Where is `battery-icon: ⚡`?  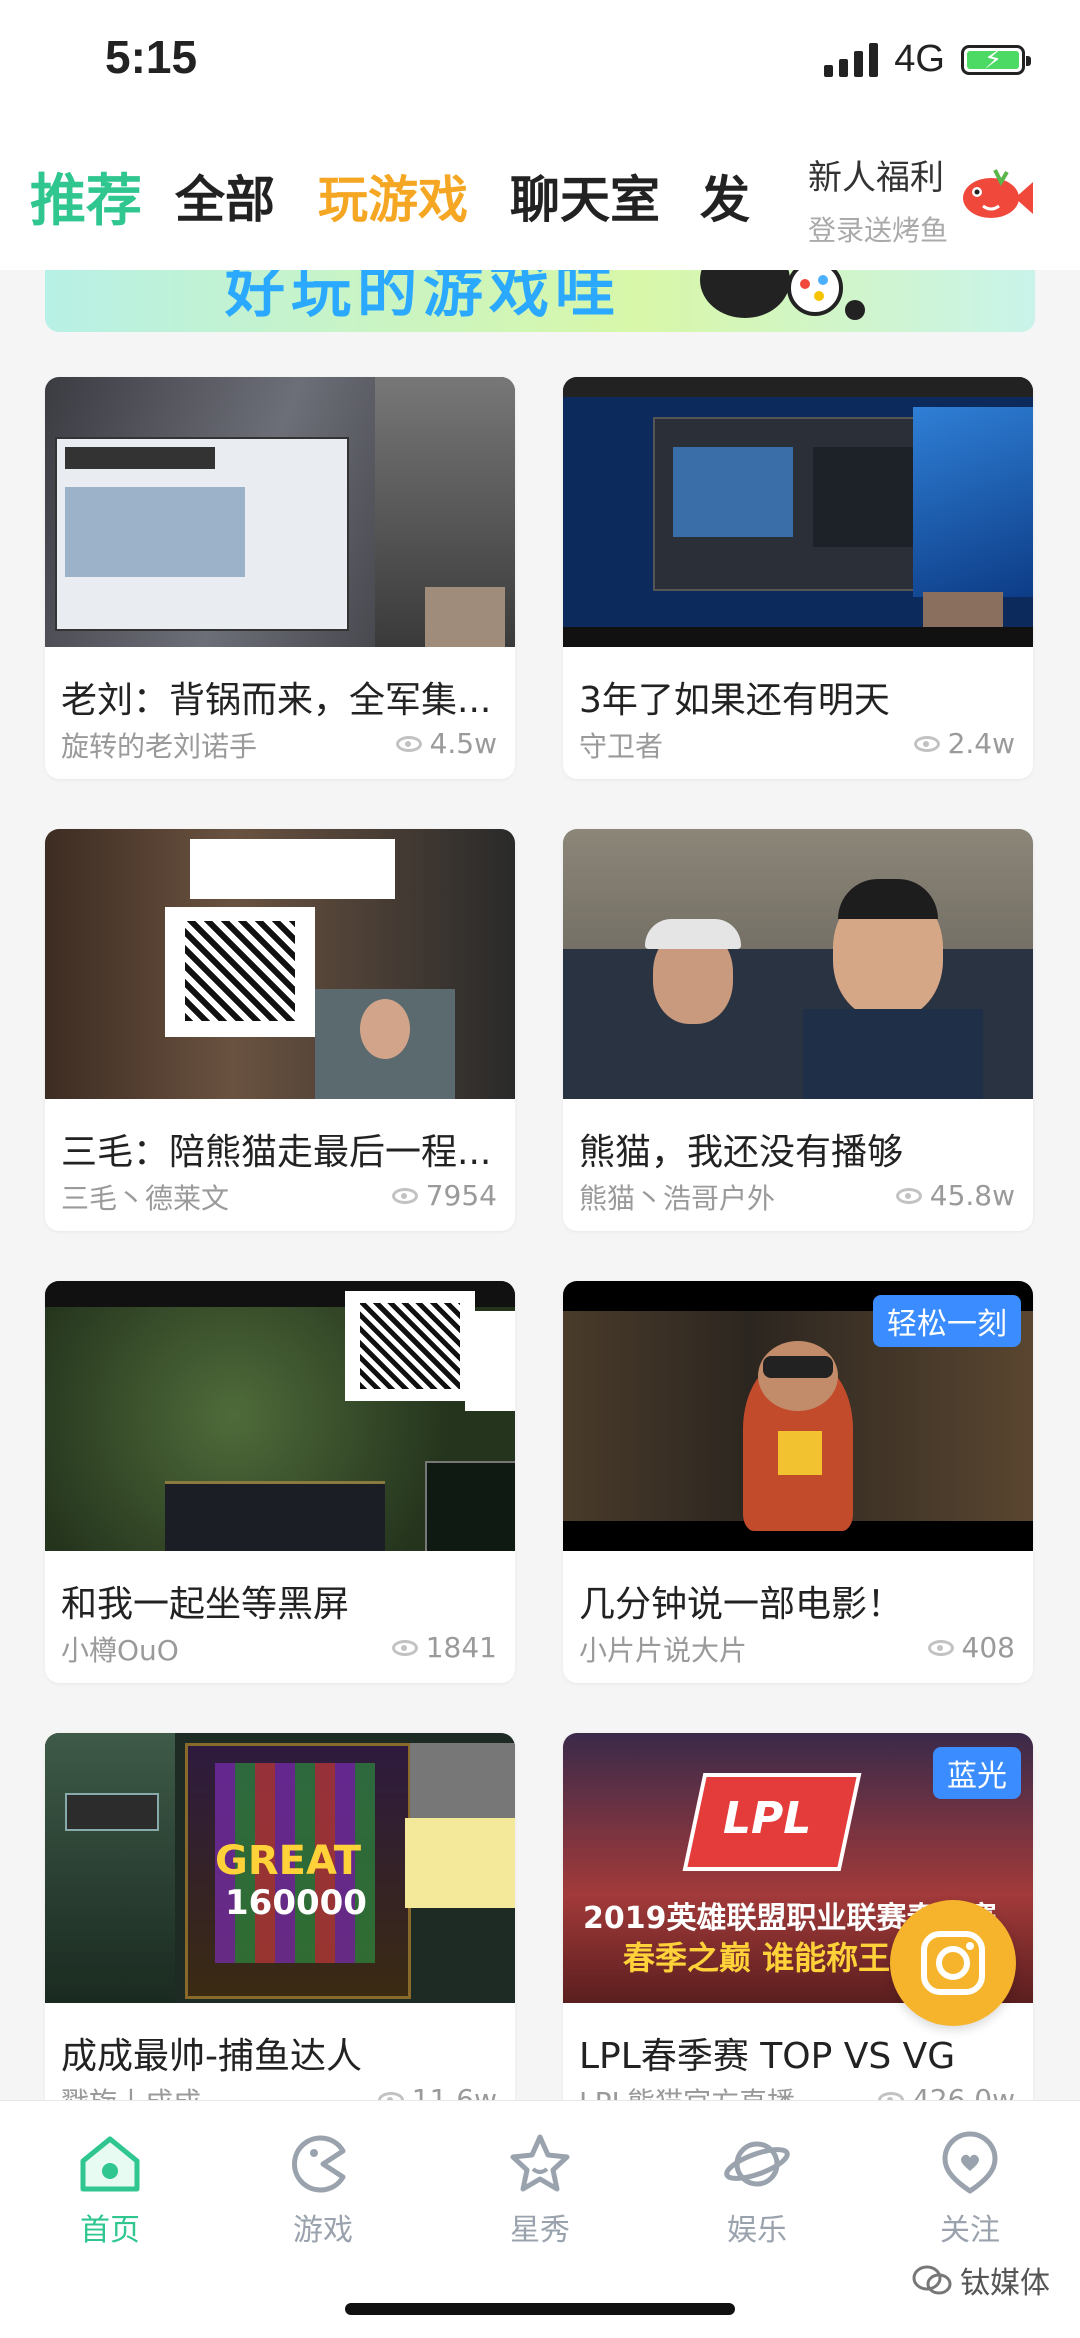 battery-icon: ⚡ is located at coordinates (996, 59).